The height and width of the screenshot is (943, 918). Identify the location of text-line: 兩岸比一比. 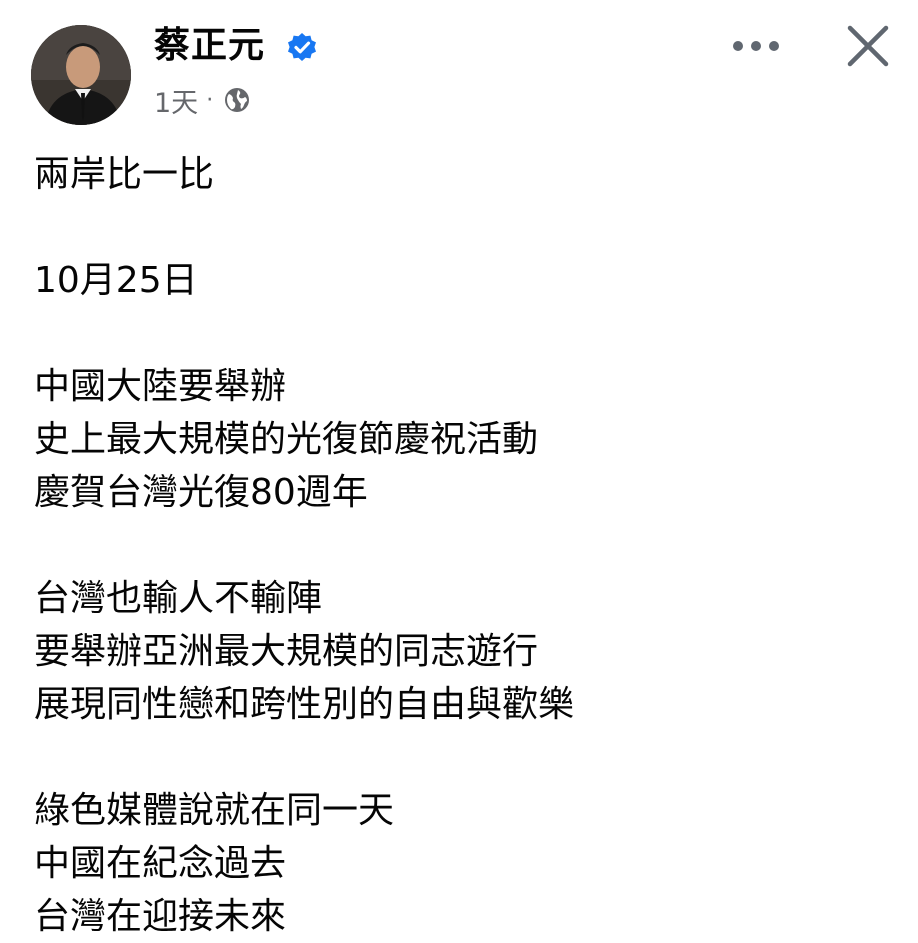
(124, 174).